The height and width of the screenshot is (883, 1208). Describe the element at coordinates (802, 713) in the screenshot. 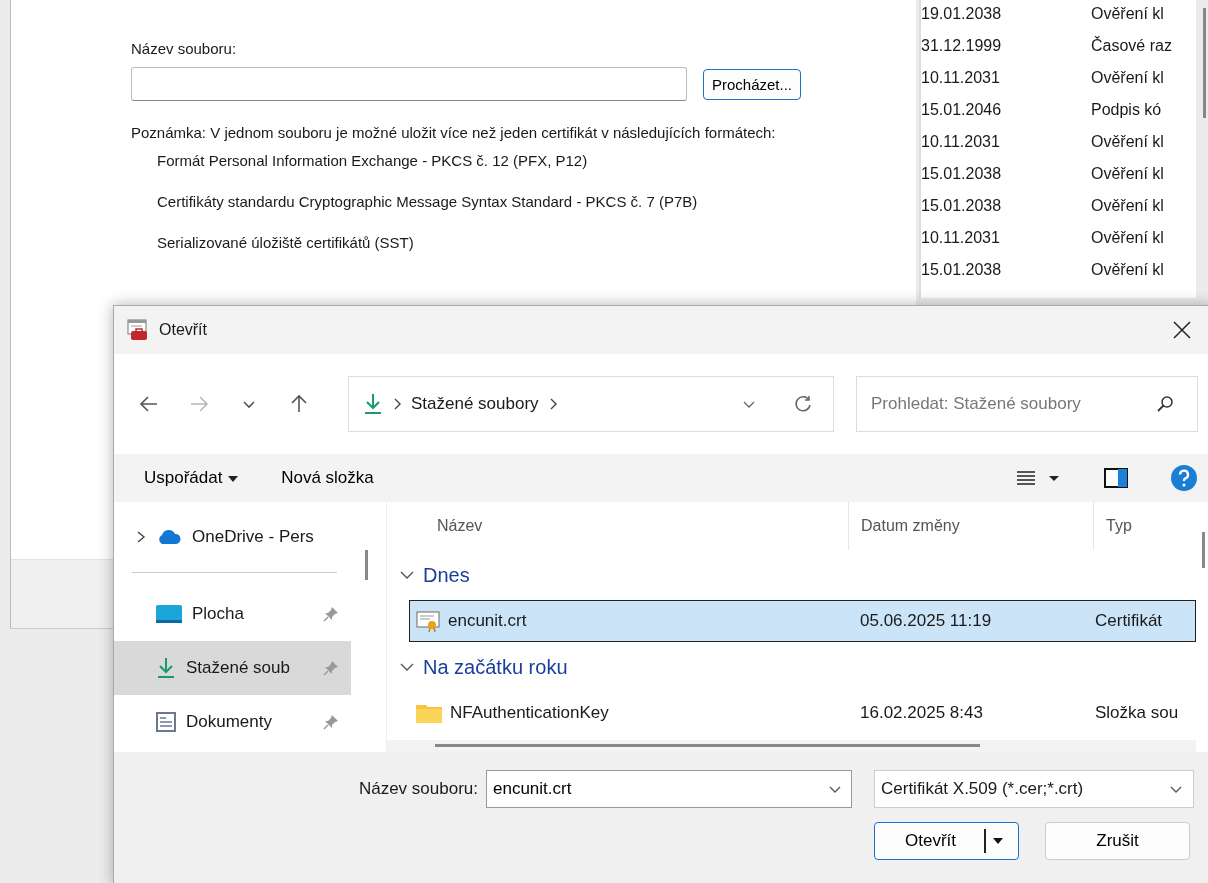

I see `file-row: NFAuthenticationKey 16.02.2025 8:43 Složka sou` at that location.